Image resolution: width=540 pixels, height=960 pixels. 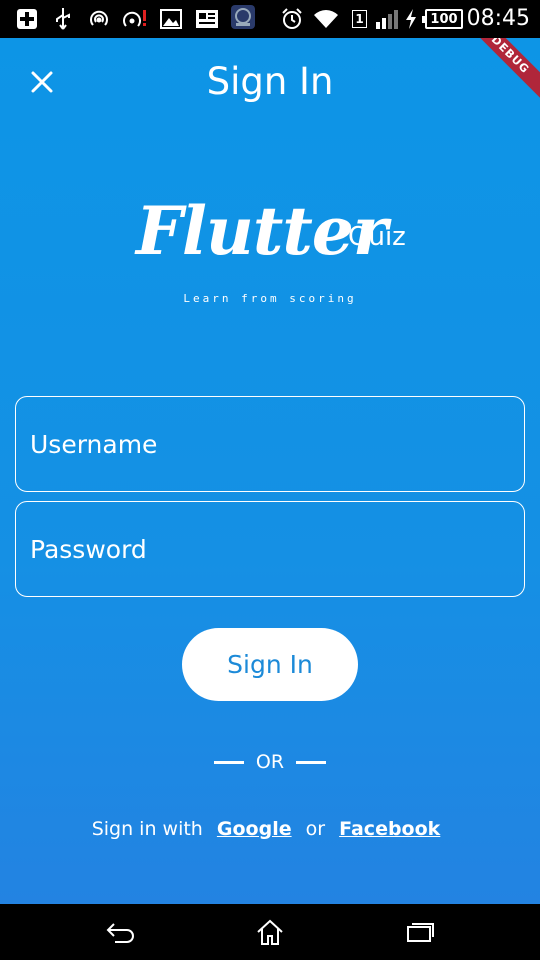 What do you see at coordinates (63, 19) in the screenshot?
I see `usb-icon` at bounding box center [63, 19].